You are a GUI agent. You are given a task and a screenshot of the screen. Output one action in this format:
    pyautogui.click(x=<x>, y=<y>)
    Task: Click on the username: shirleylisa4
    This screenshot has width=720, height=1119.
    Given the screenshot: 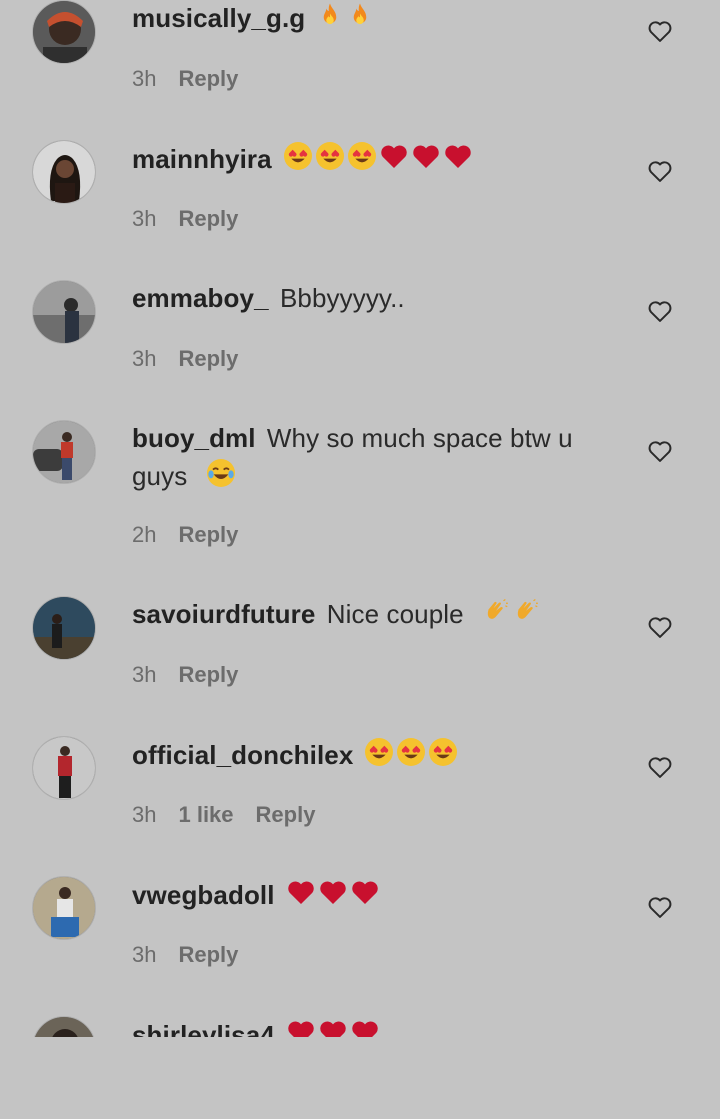 What is the action you would take?
    pyautogui.click(x=203, y=1028)
    